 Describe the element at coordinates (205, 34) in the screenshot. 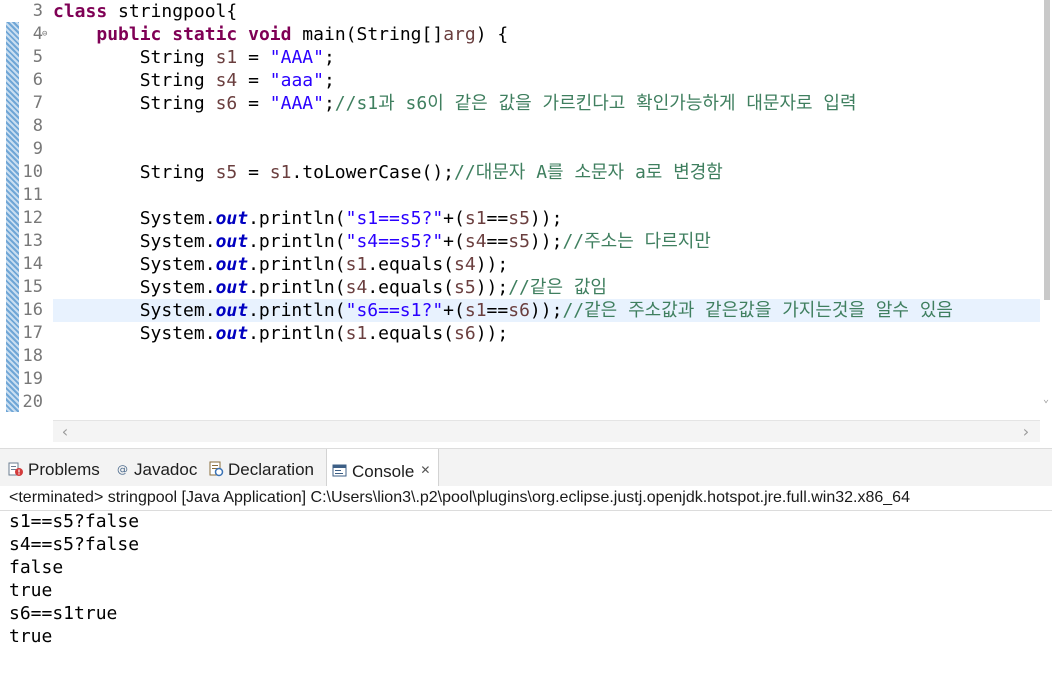

I see `code-token: static` at that location.